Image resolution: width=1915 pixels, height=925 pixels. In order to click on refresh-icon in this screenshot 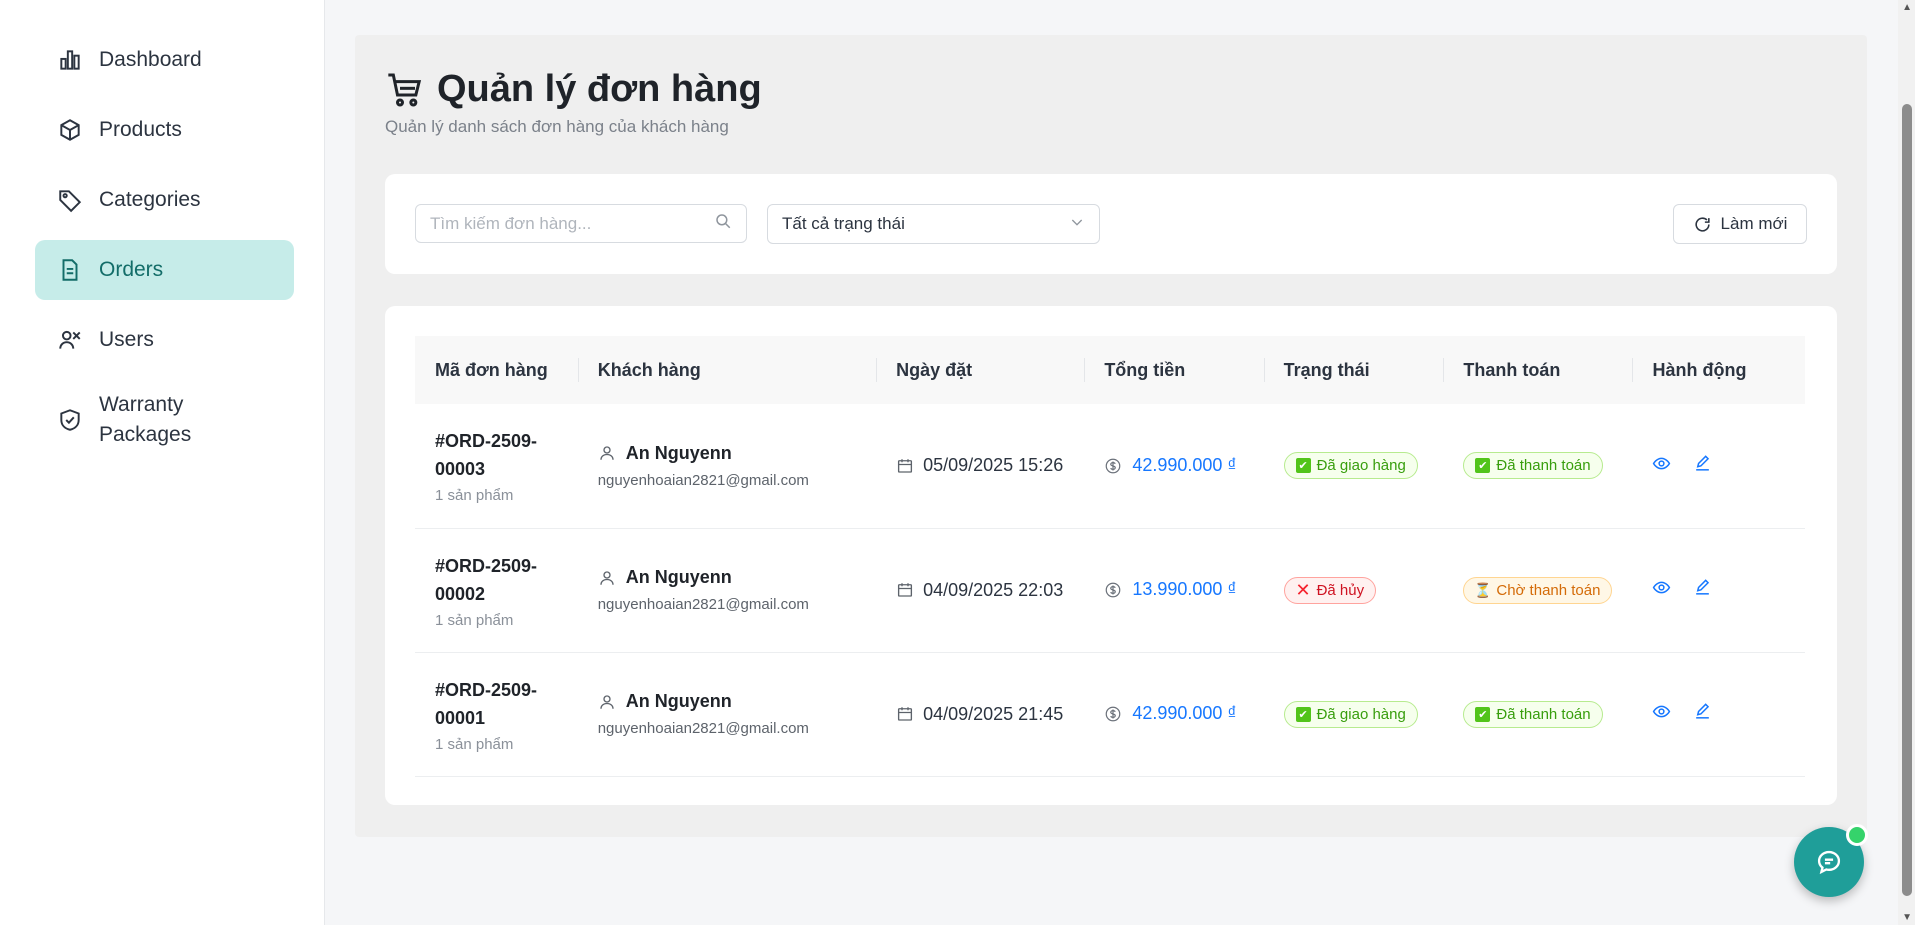, I will do `click(1702, 224)`.